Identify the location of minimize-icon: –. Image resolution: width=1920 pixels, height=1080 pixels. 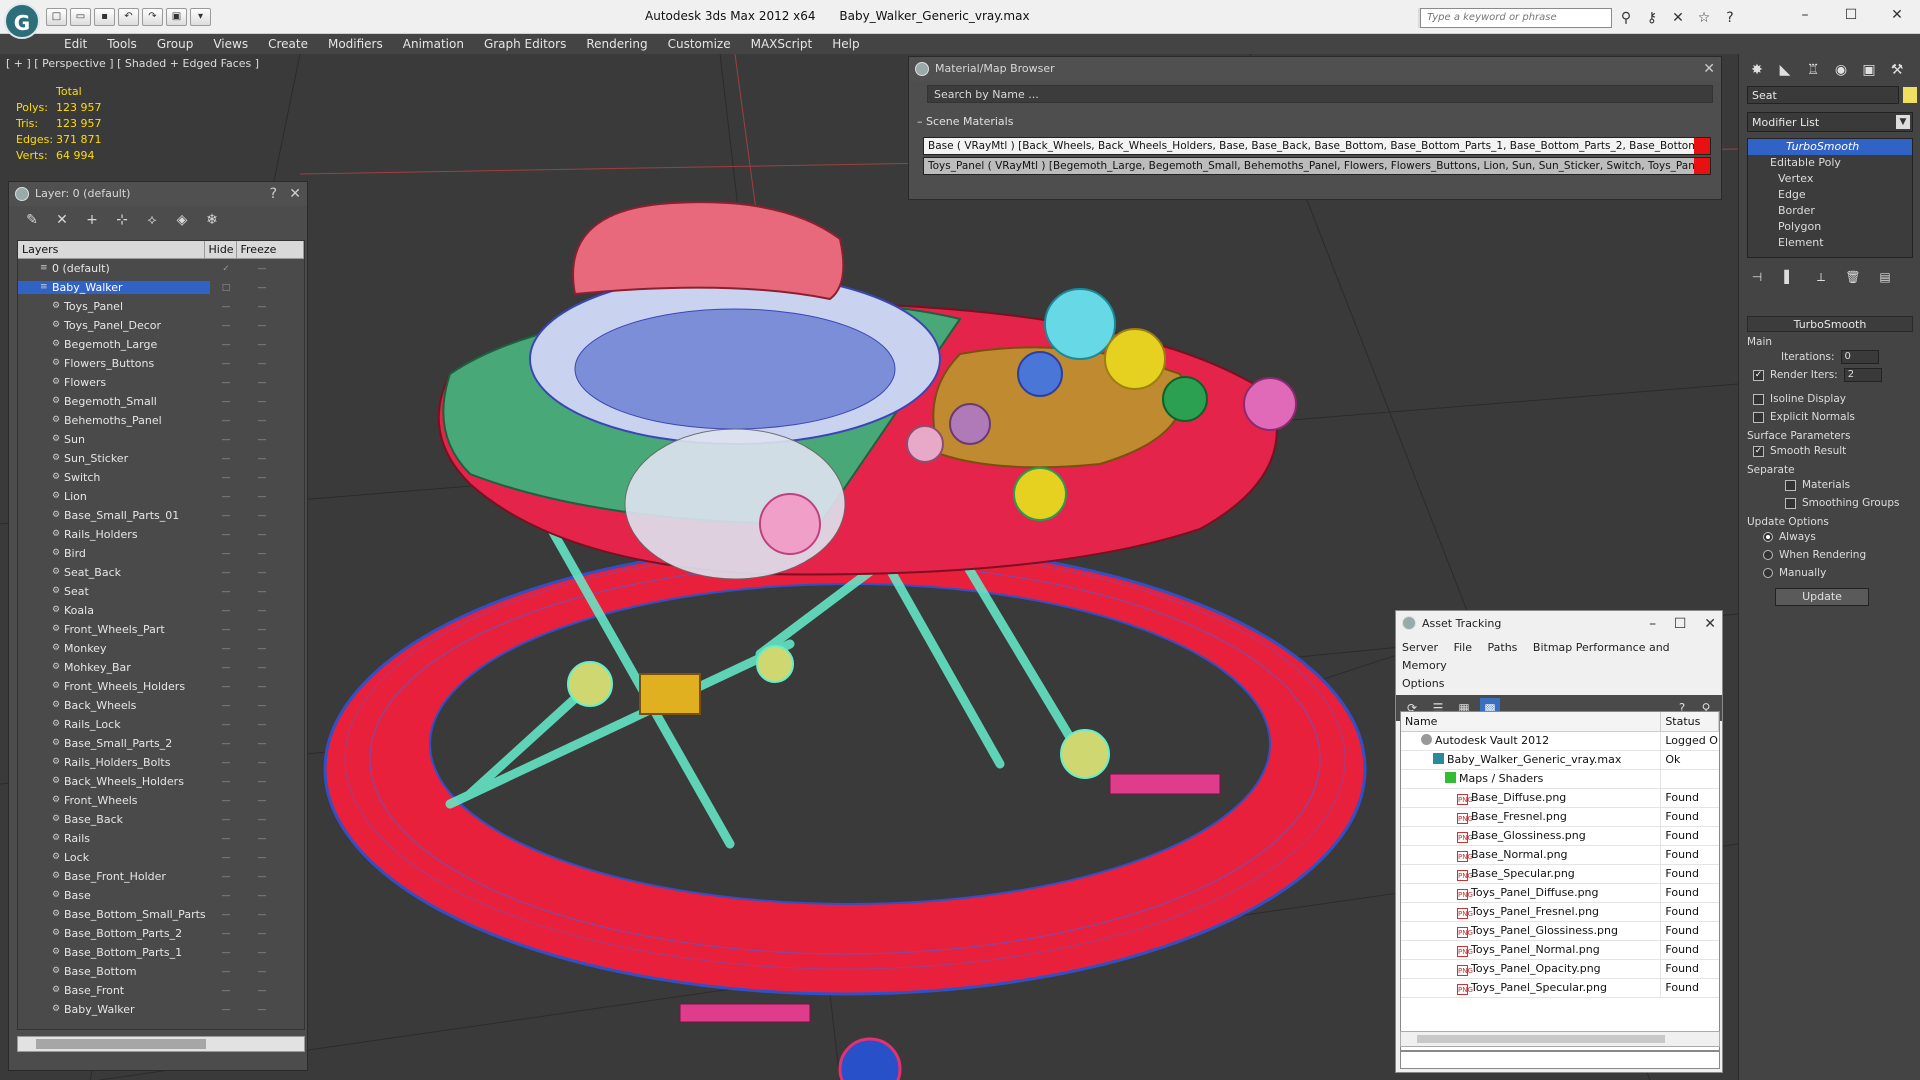
(1805, 15).